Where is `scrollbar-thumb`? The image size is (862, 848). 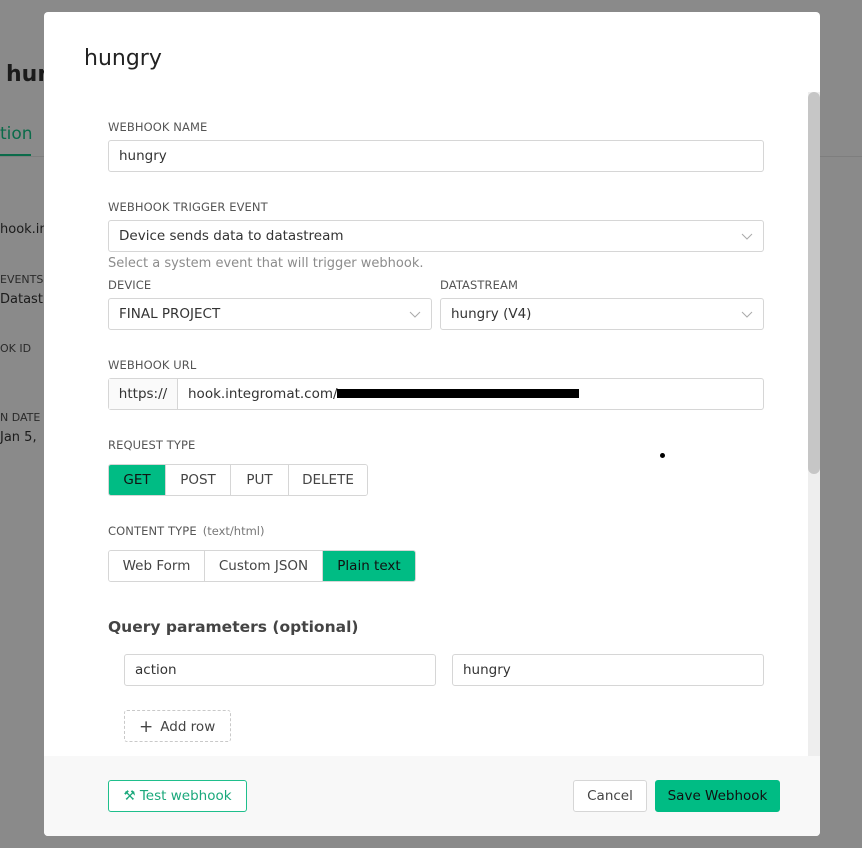 scrollbar-thumb is located at coordinates (814, 283).